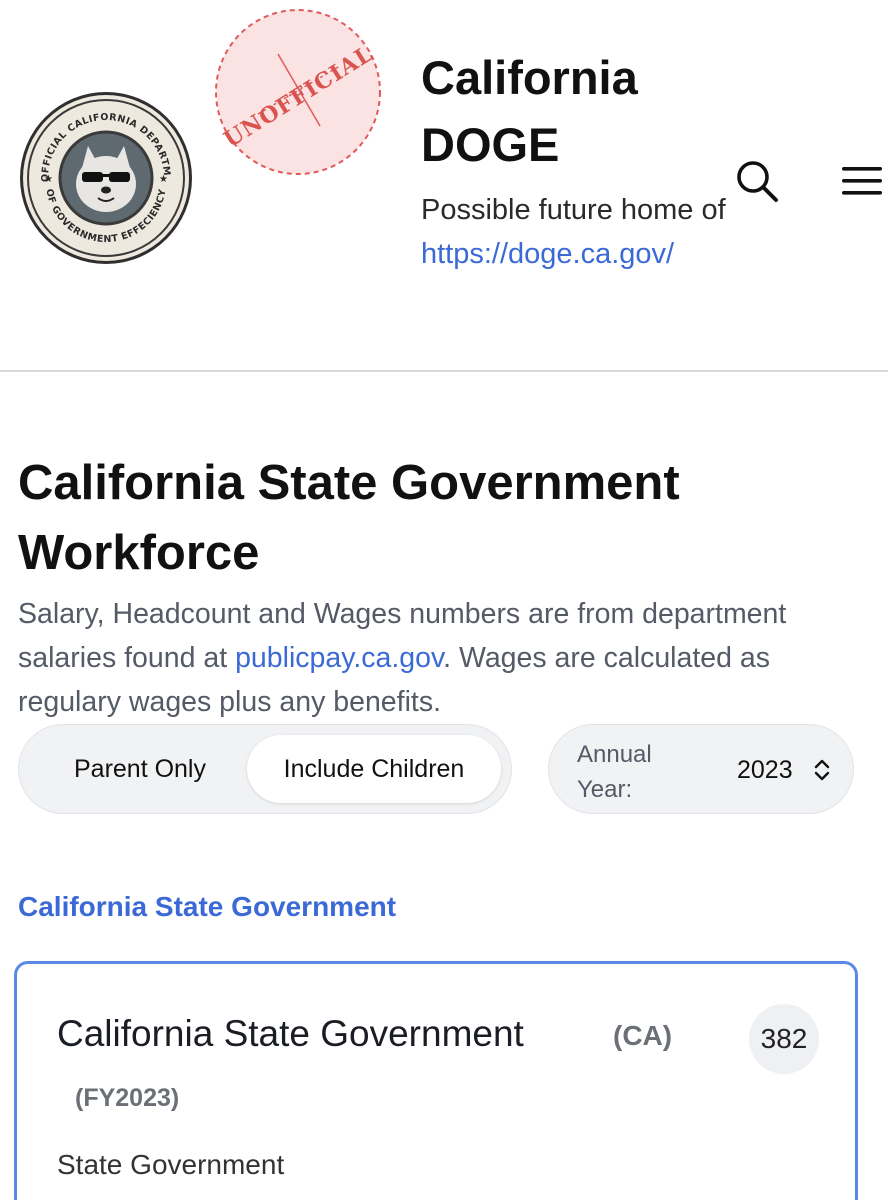  Describe the element at coordinates (349, 518) in the screenshot. I see `page-title: California State Government Workforce` at that location.